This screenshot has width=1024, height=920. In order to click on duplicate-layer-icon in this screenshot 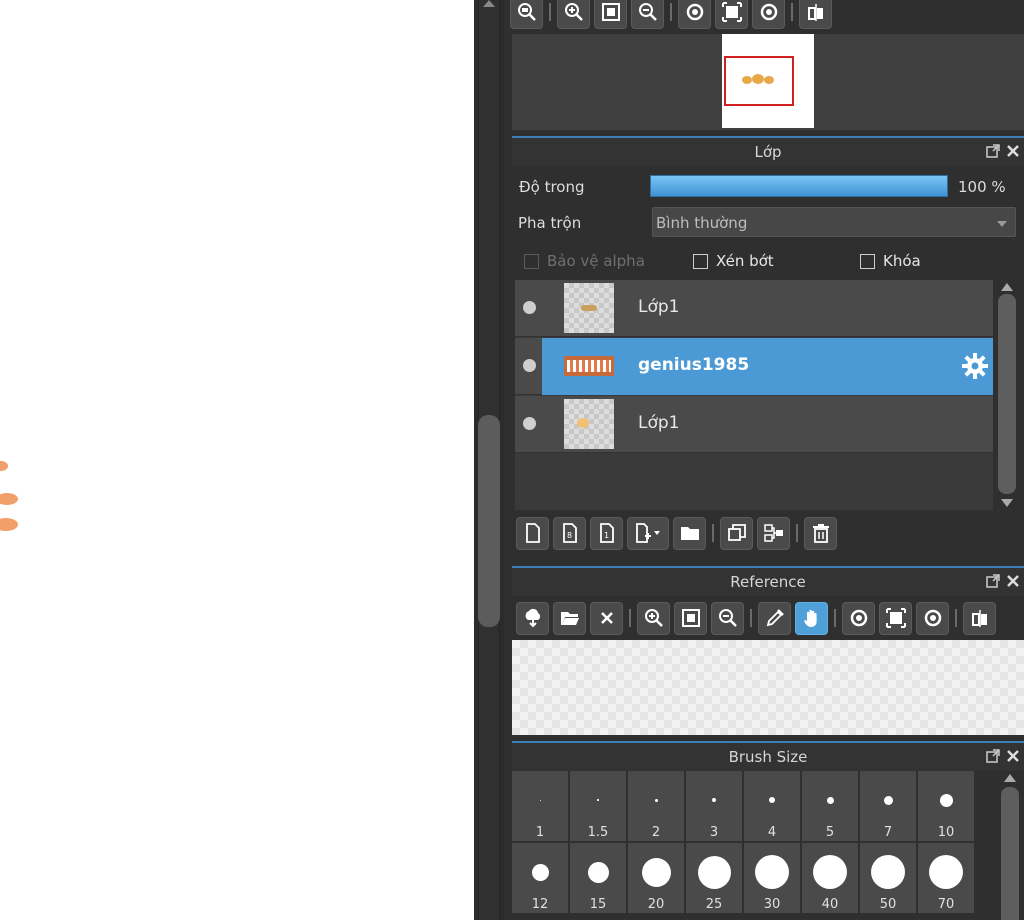, I will do `click(736, 533)`.